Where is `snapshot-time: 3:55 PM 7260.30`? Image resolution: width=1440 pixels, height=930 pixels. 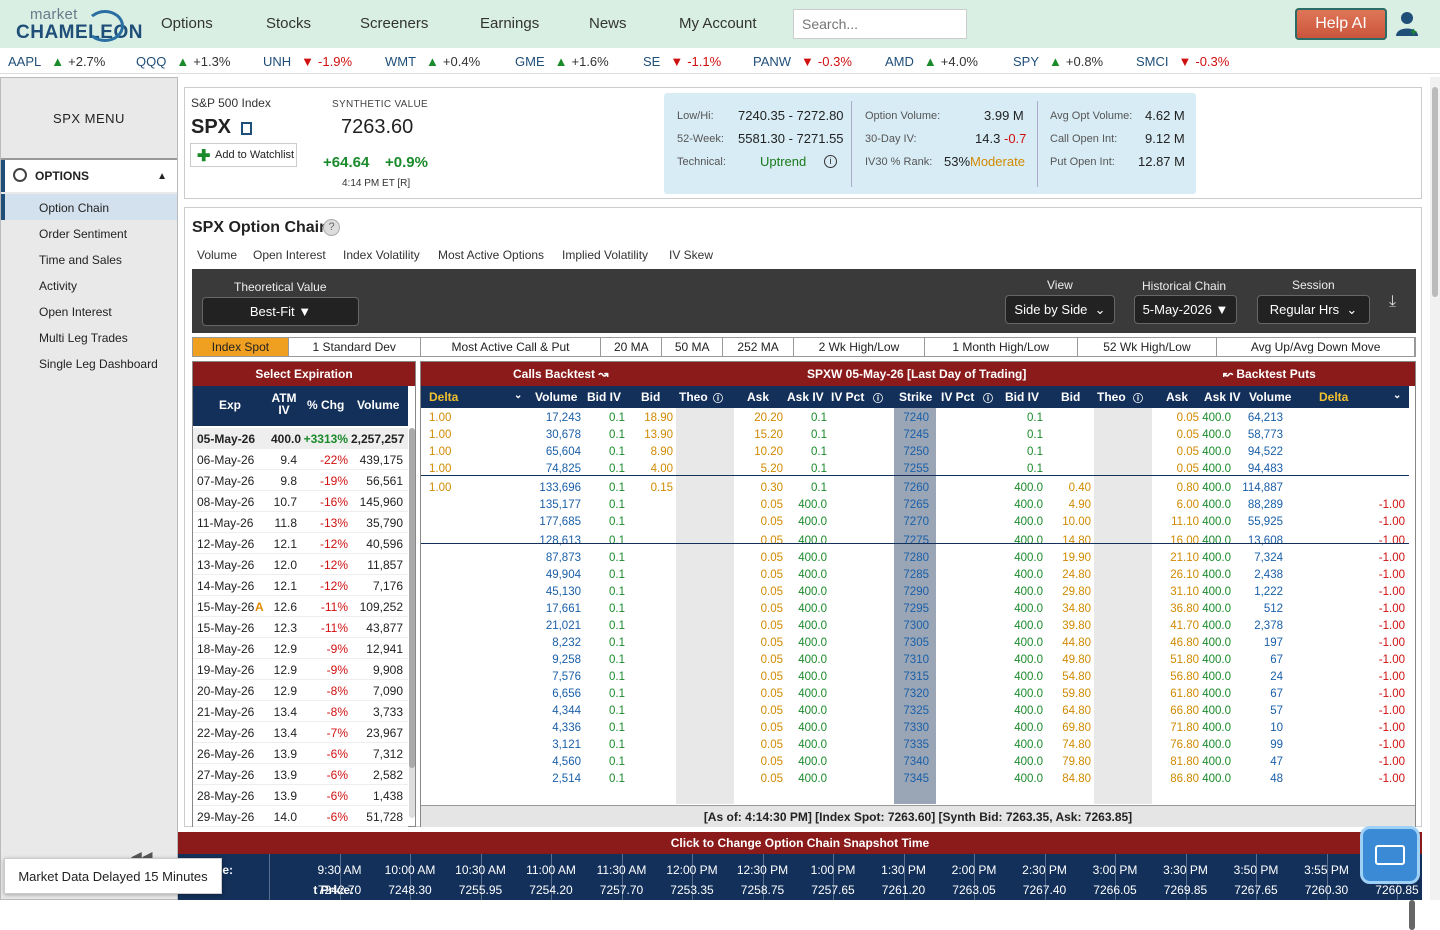
snapshot-time: 3:55 PM 7260.30 is located at coordinates (1303, 877).